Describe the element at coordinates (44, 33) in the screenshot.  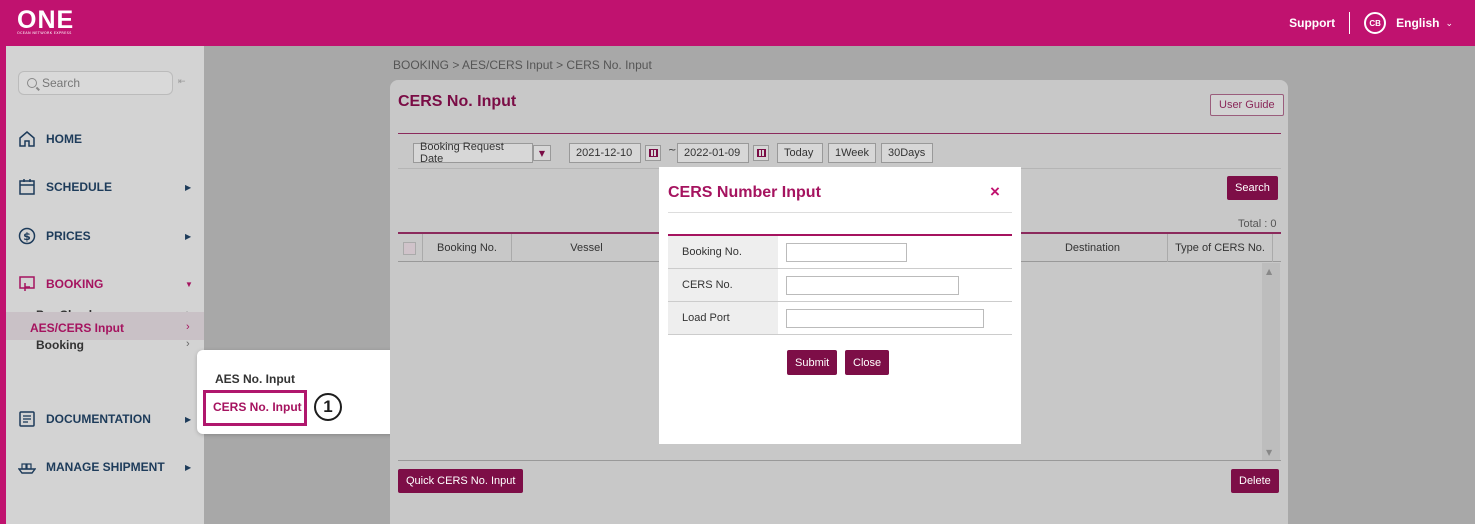
I see `logo-subtext: OCEAN NETWORK EXPRESS` at that location.